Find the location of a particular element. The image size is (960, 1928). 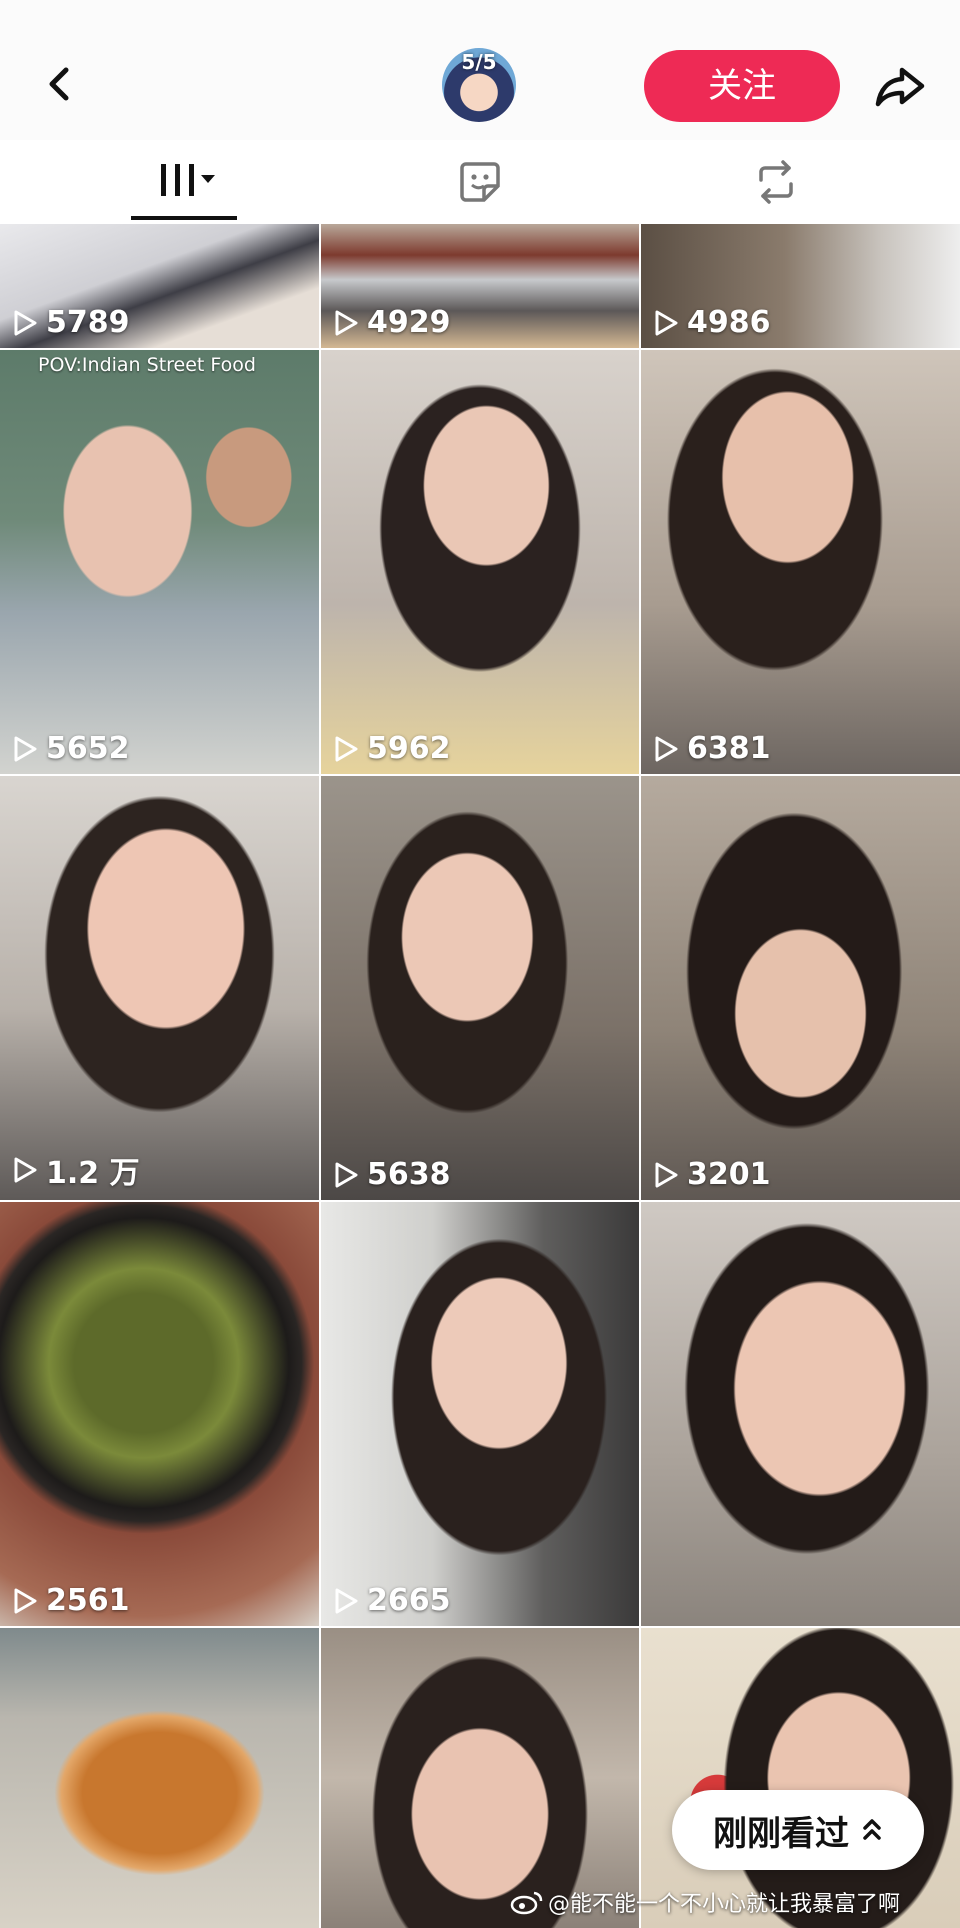

video-thumbnail: 3201 is located at coordinates (800, 988).